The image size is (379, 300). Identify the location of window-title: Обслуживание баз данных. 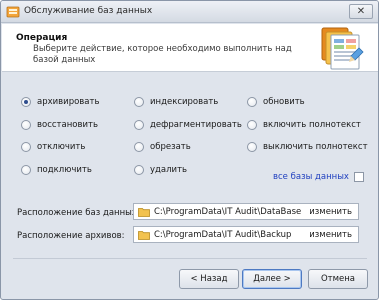
(88, 11).